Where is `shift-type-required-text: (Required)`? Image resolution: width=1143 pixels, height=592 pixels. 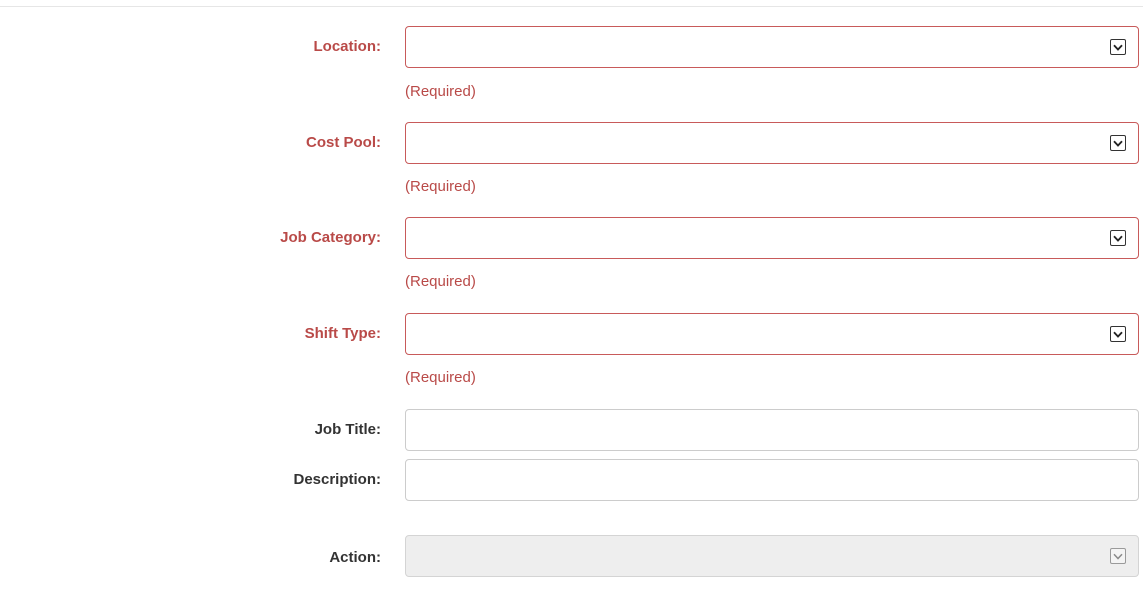
shift-type-required-text: (Required) is located at coordinates (440, 377).